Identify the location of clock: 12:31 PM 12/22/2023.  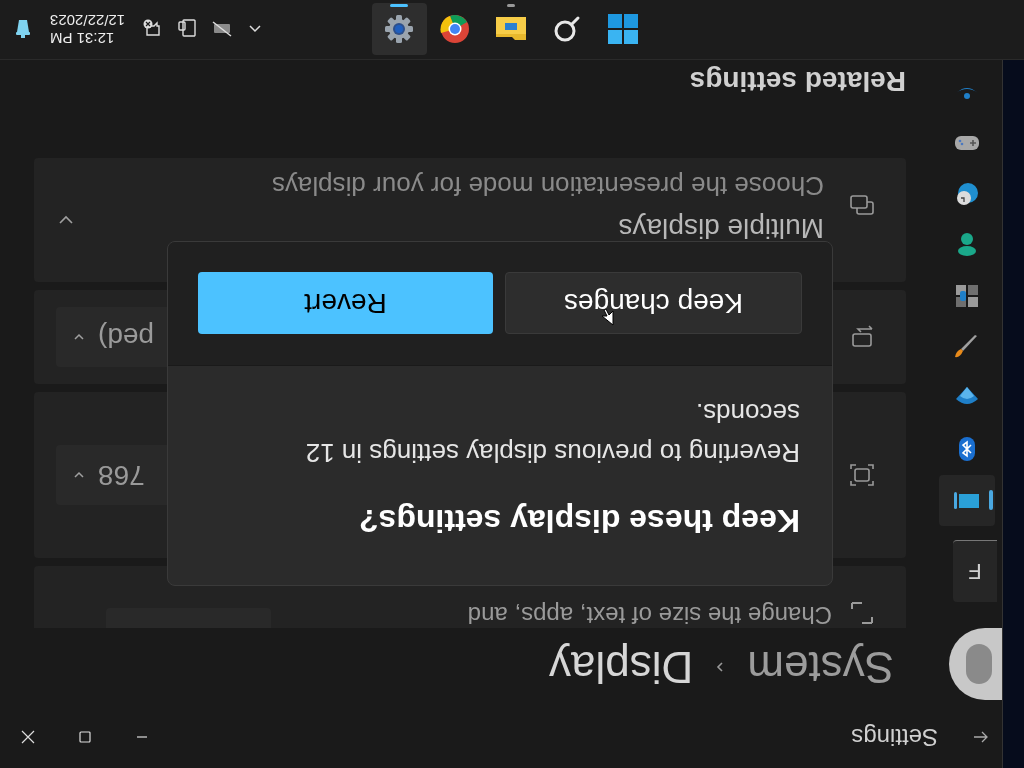
(88, 29).